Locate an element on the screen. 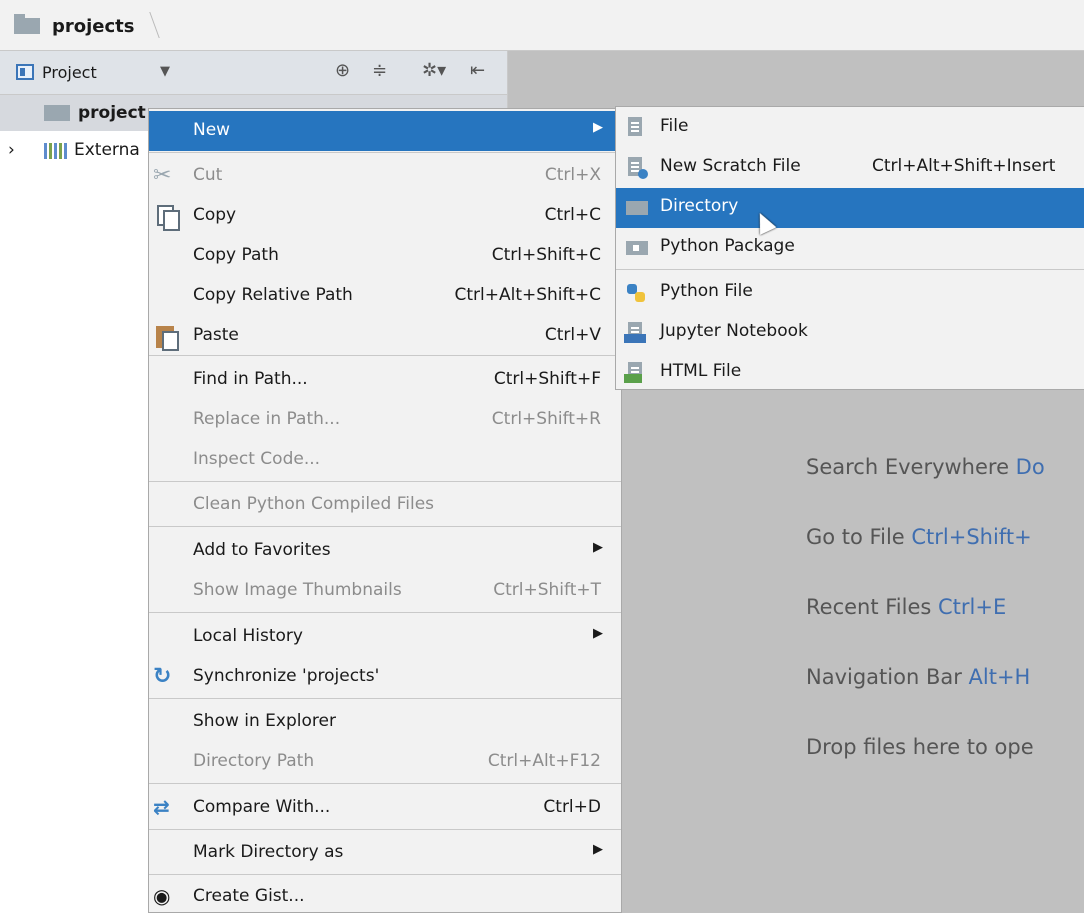 The height and width of the screenshot is (913, 1084). breadcrumb-separator is located at coordinates (146, 25).